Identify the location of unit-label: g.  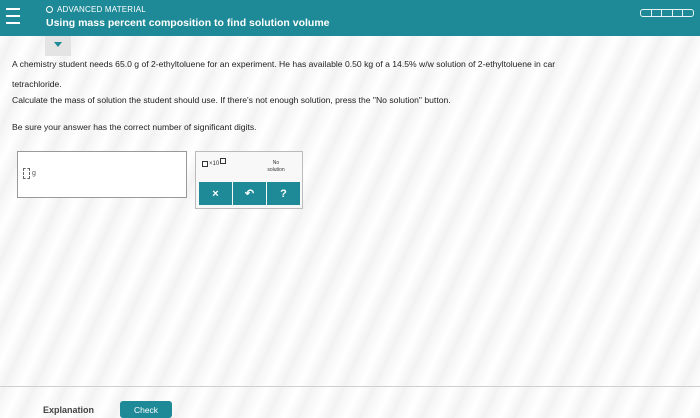
(34, 173).